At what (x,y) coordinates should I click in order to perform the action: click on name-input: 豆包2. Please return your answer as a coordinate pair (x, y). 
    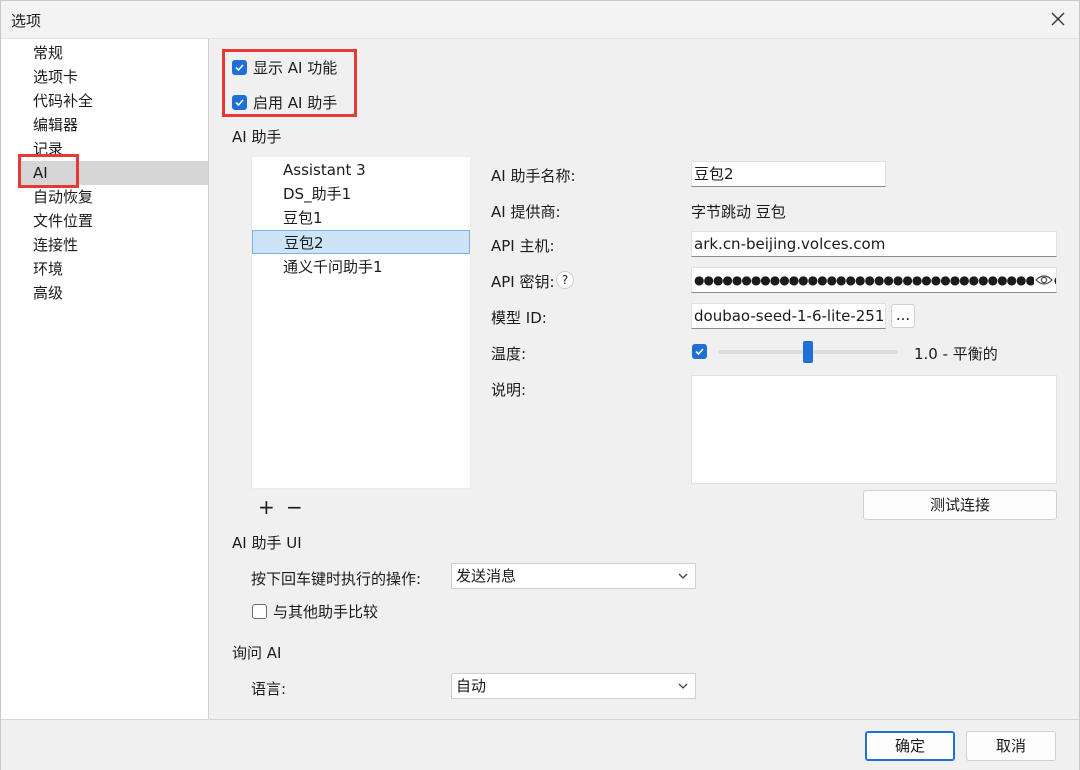
    Looking at the image, I should click on (788, 174).